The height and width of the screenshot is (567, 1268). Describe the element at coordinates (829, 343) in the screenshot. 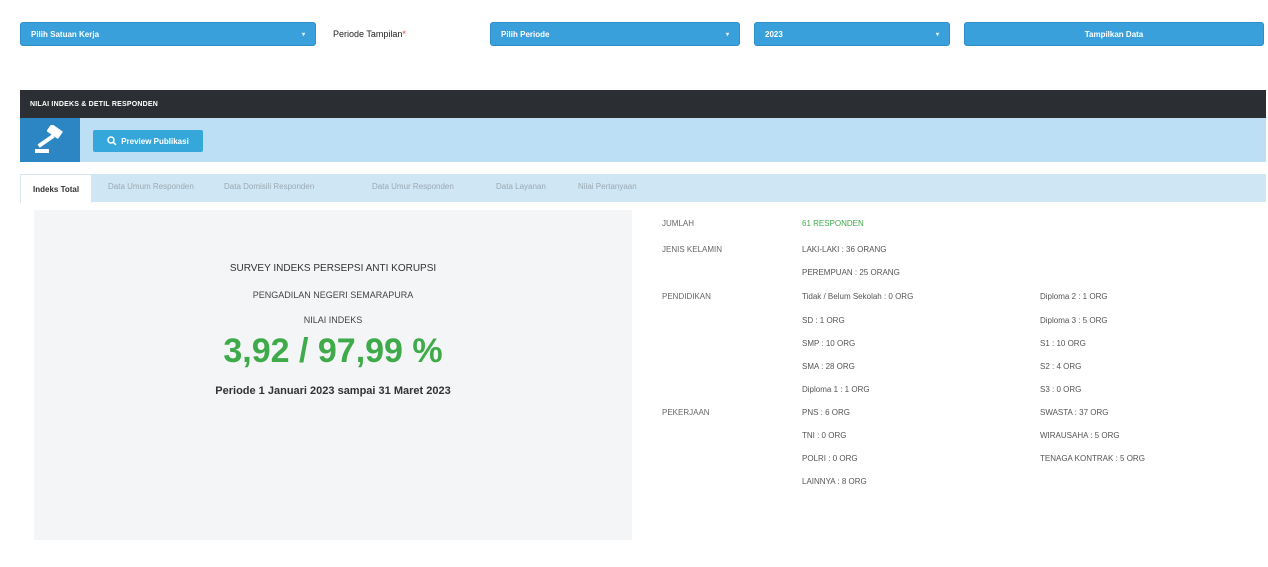

I see `pendidikan-item: SMP : 10 ORG` at that location.